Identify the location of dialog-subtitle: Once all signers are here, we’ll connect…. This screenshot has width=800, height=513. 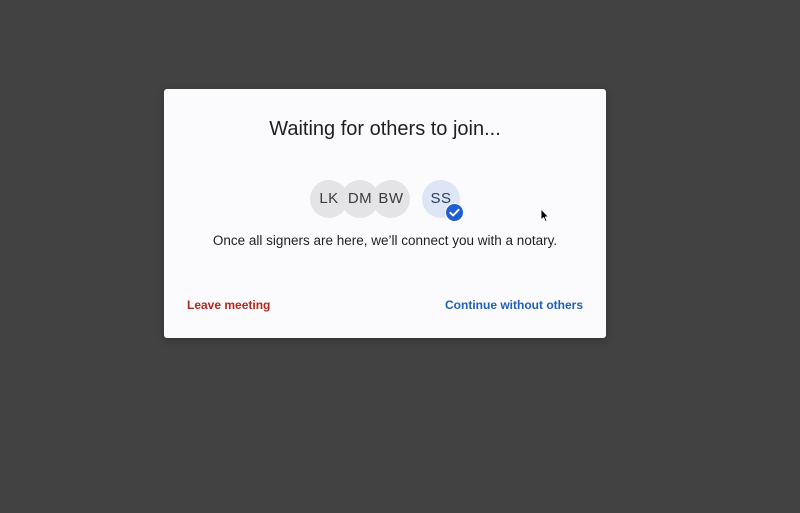
(385, 240).